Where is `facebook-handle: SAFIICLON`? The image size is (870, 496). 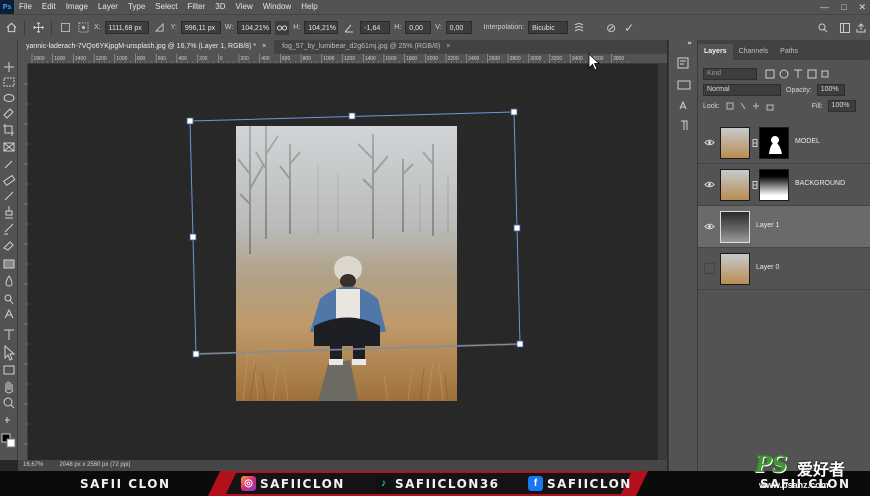 facebook-handle: SAFIICLON is located at coordinates (589, 484).